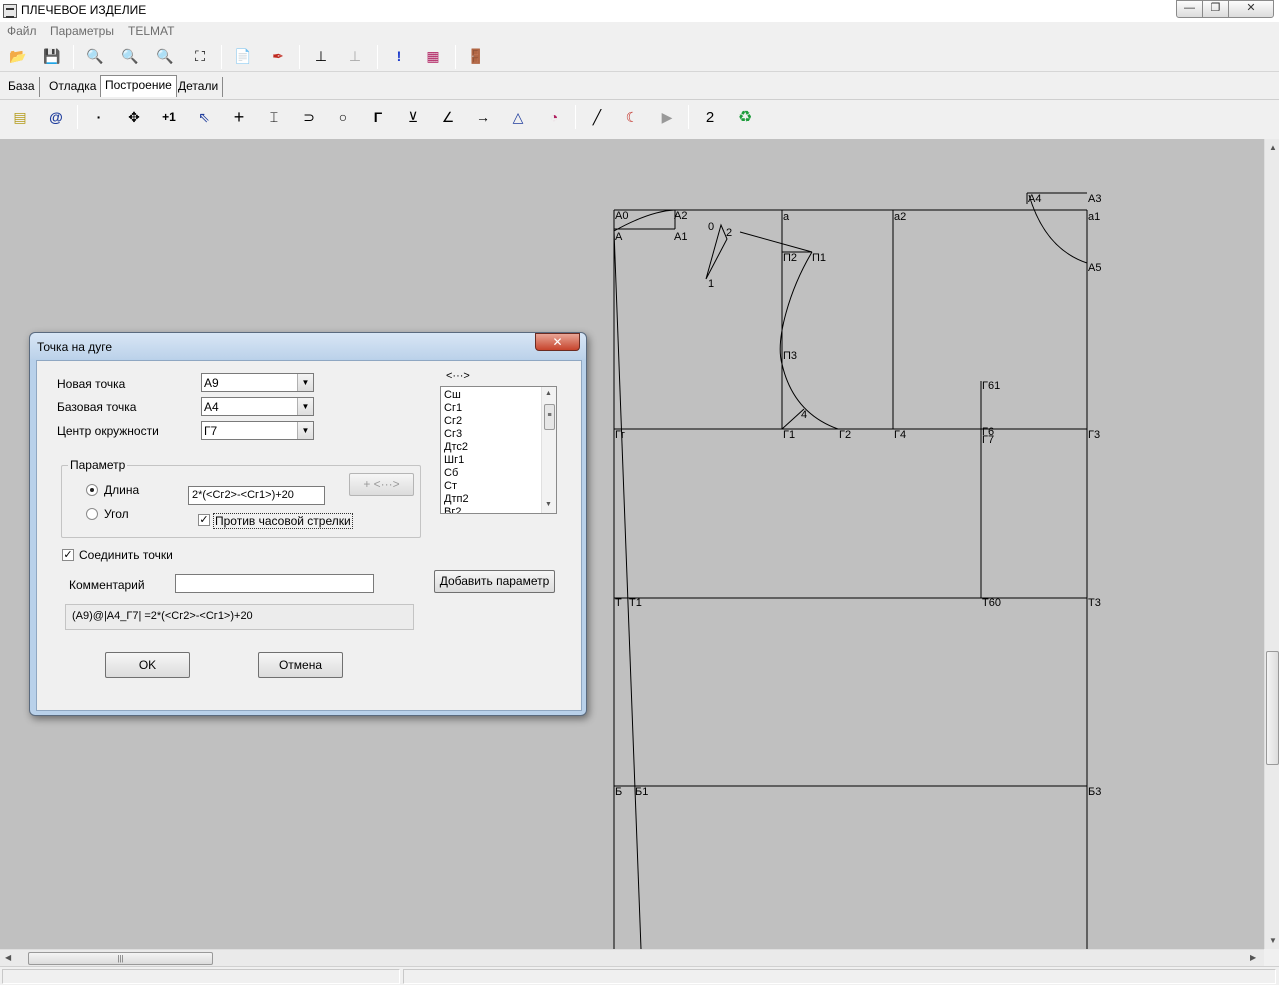  I want to click on play-icon: ▶, so click(667, 117).